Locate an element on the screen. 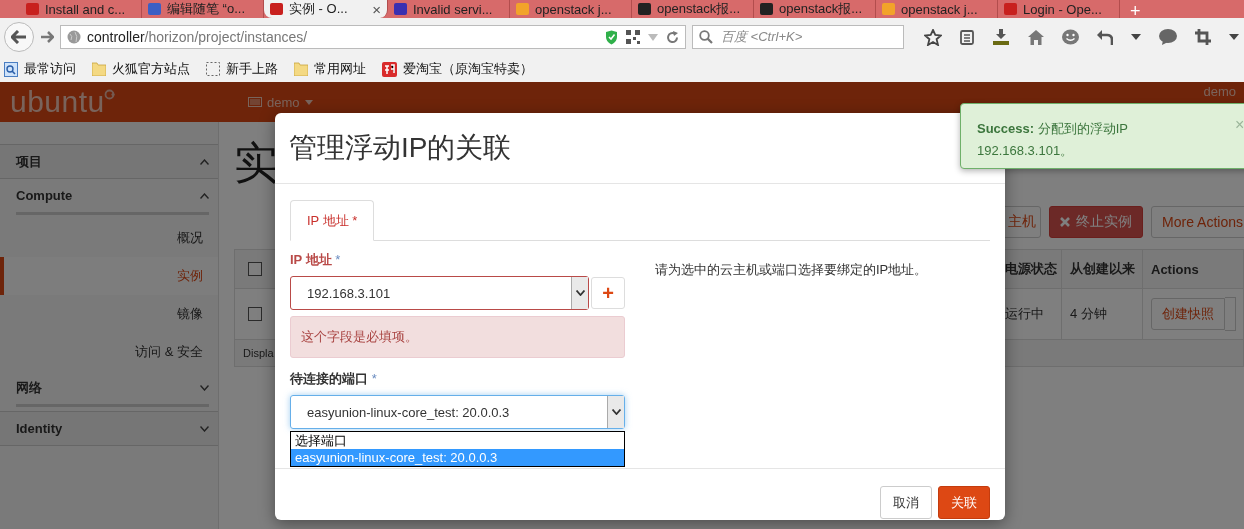 Image resolution: width=1244 pixels, height=529 pixels. search-icon is located at coordinates (706, 37).